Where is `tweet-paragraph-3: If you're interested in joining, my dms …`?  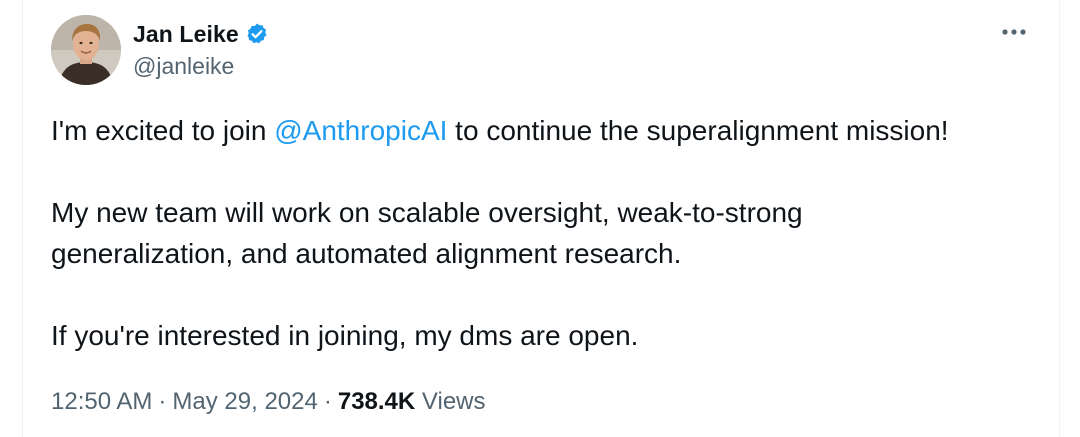 tweet-paragraph-3: If you're interested in joining, my dms … is located at coordinates (345, 335).